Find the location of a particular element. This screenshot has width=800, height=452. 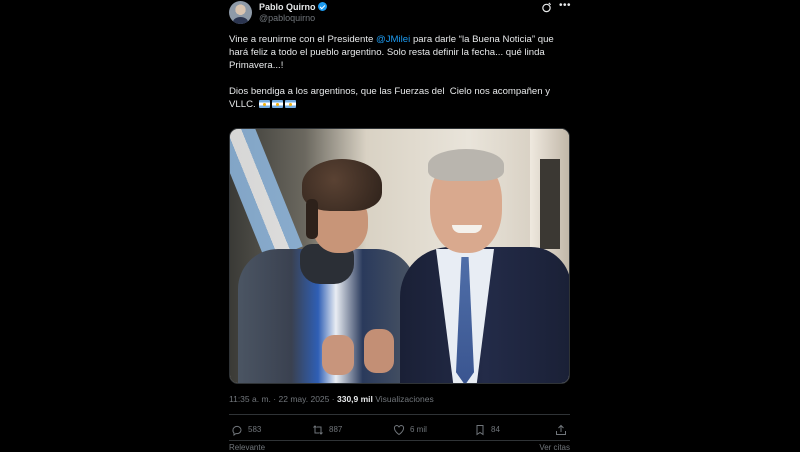

repost-button: 887 is located at coordinates (327, 429).